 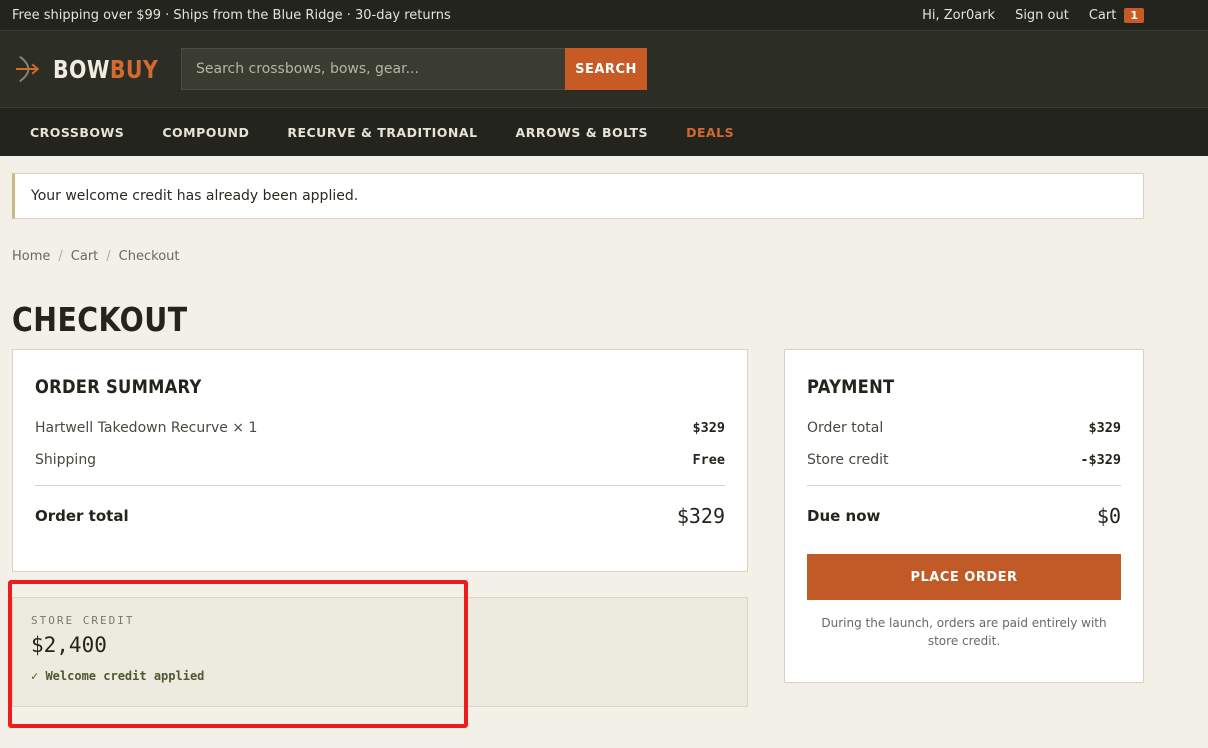 What do you see at coordinates (149, 256) in the screenshot?
I see `breadcrumb-checkout: Checkout` at bounding box center [149, 256].